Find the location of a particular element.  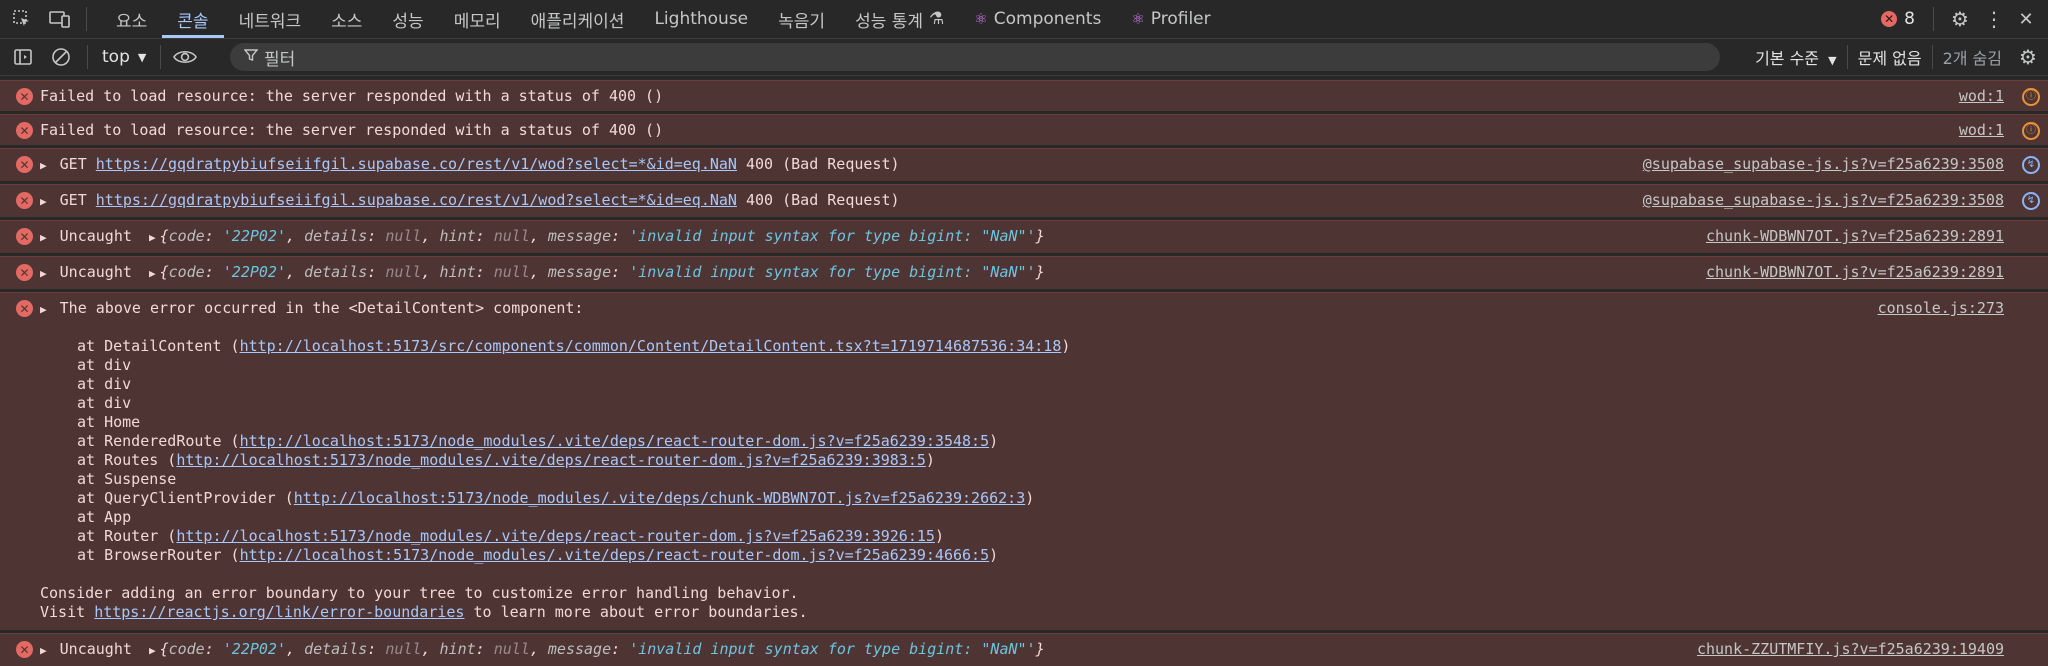

context-selector: top ▼ is located at coordinates (124, 57).